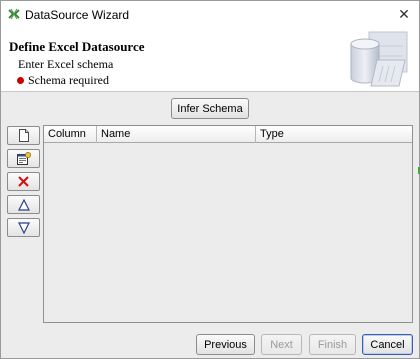 The image size is (420, 359). I want to click on app-icon, so click(14, 14).